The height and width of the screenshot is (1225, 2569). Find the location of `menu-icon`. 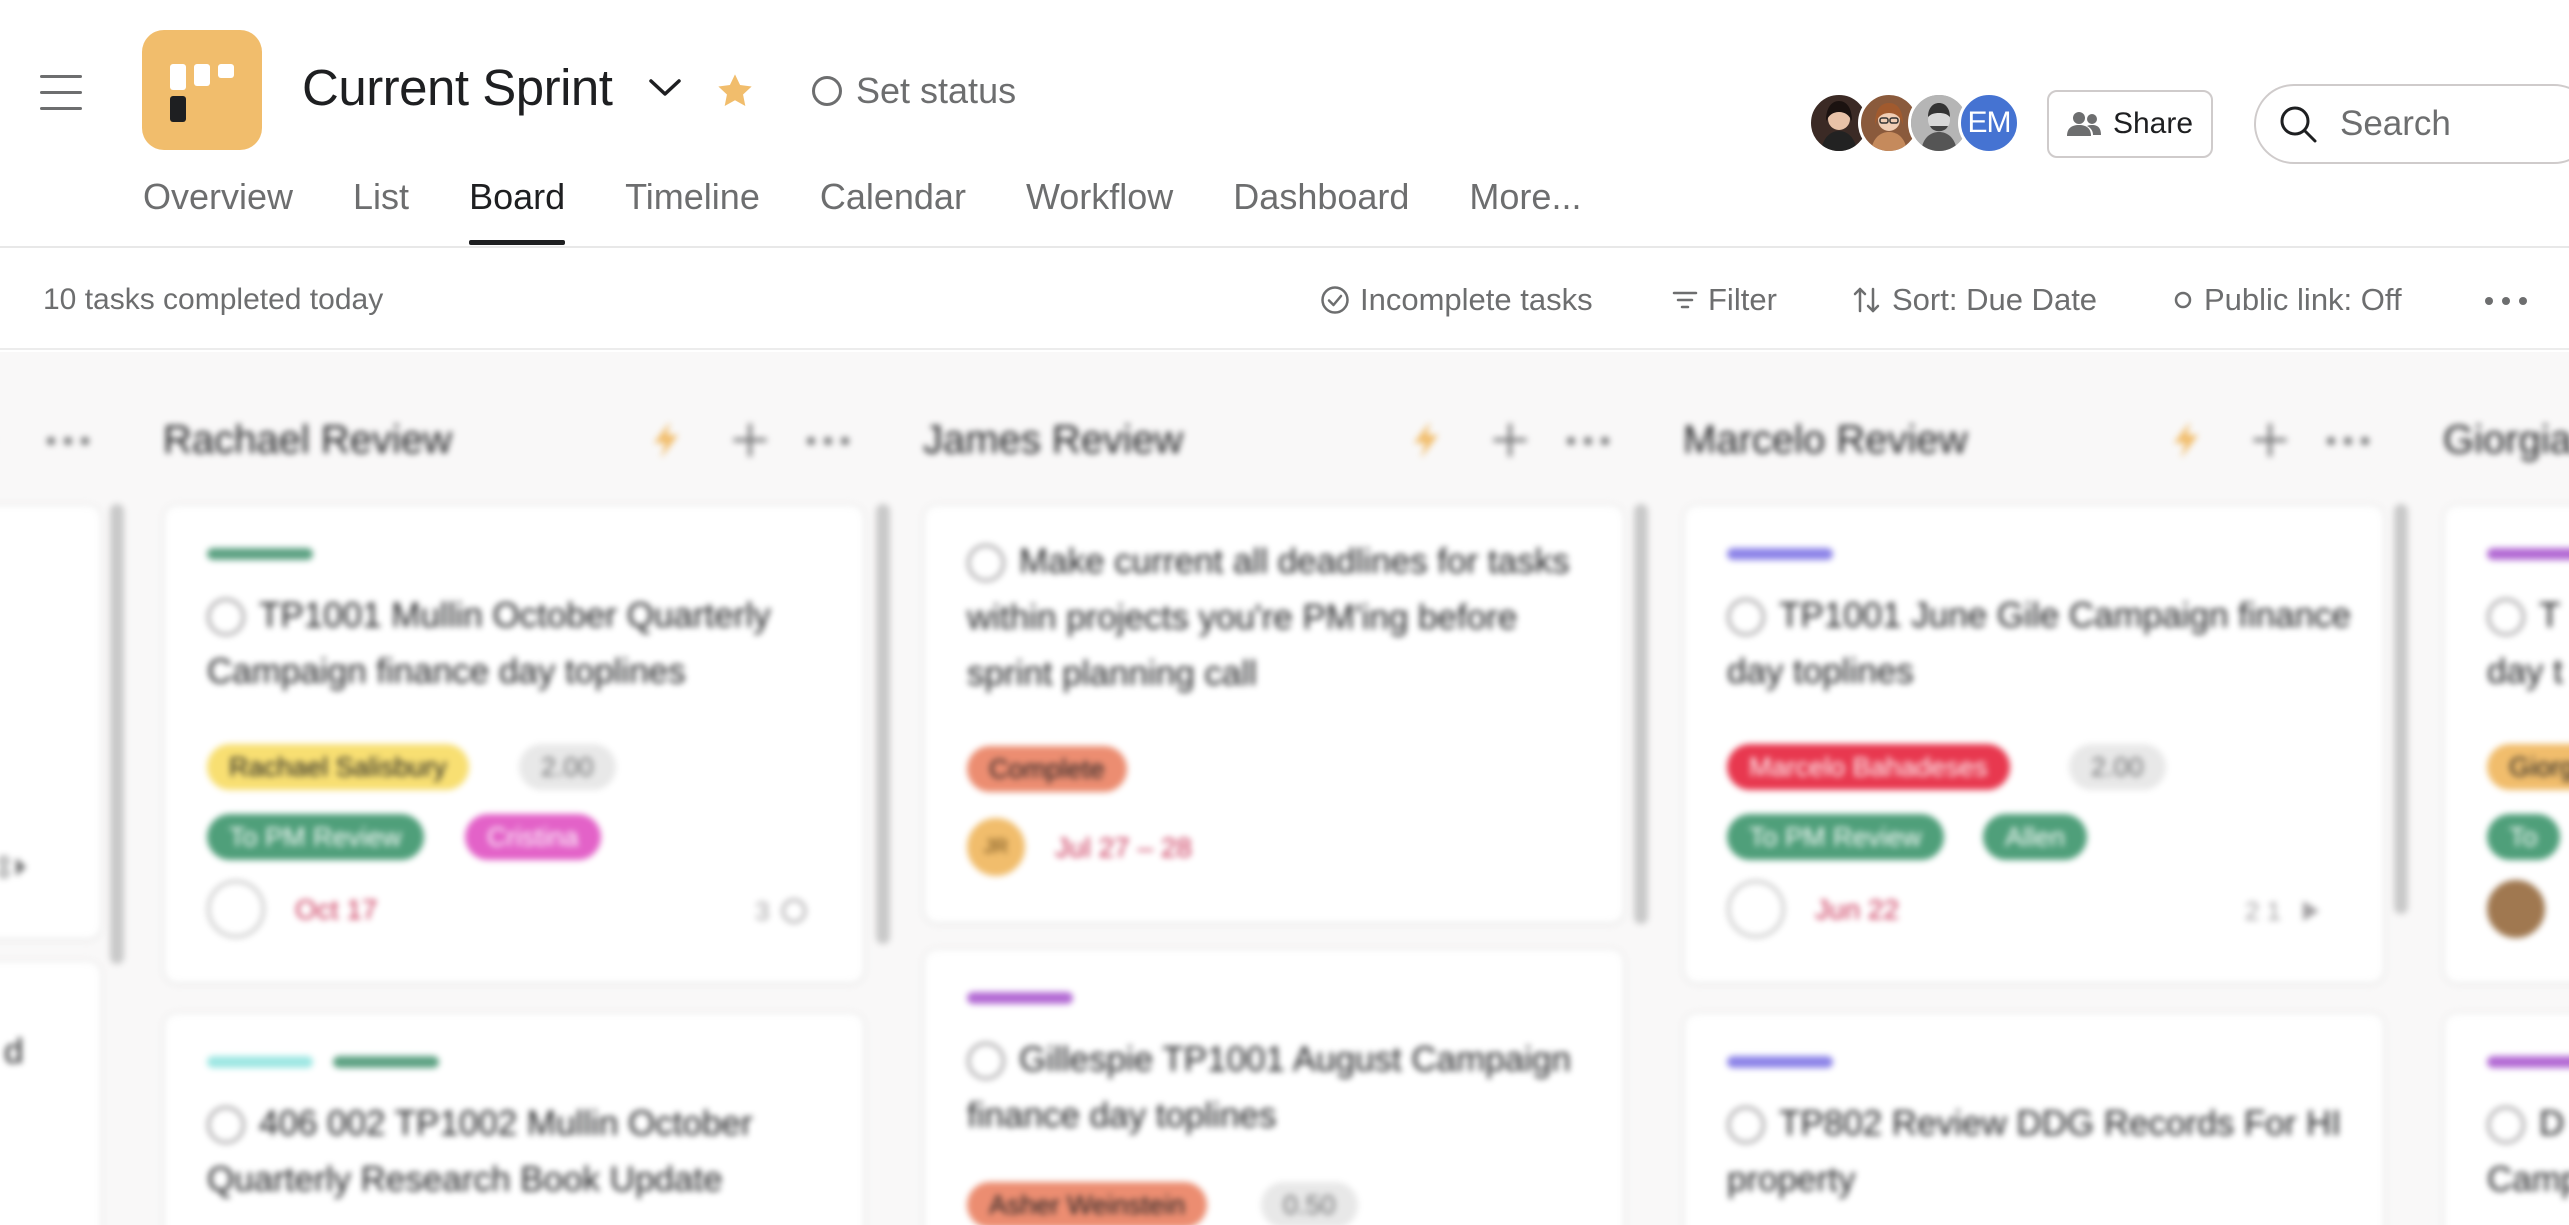

menu-icon is located at coordinates (61, 93).